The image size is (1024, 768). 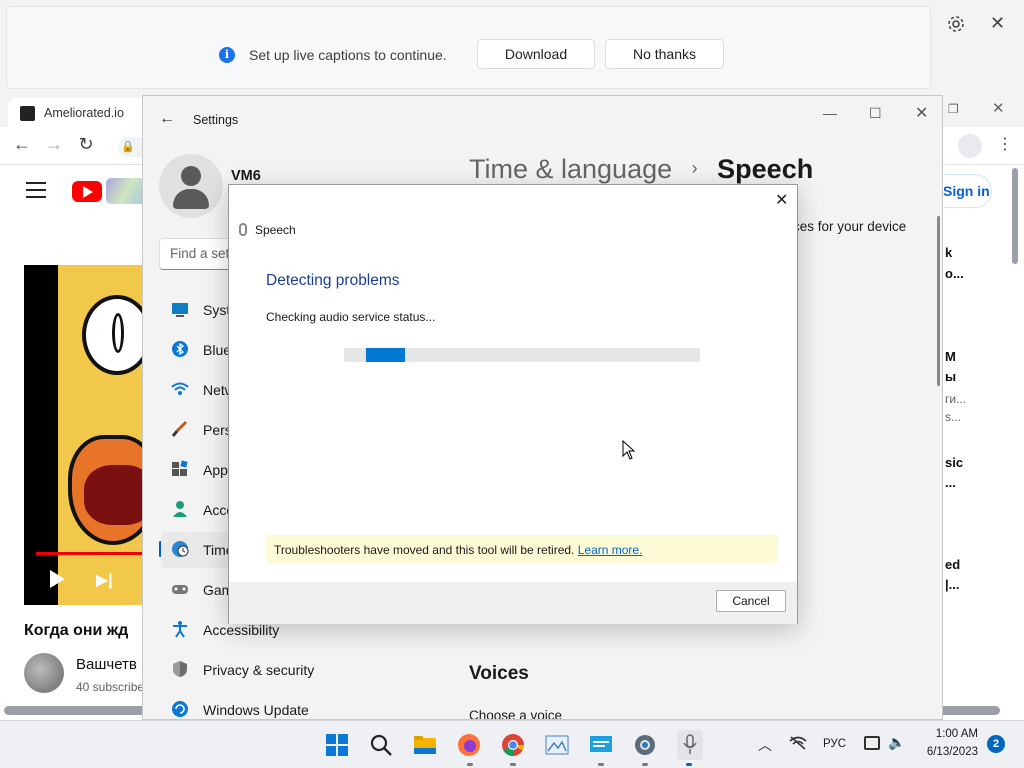 What do you see at coordinates (87, 191) in the screenshot?
I see `youtube-logo` at bounding box center [87, 191].